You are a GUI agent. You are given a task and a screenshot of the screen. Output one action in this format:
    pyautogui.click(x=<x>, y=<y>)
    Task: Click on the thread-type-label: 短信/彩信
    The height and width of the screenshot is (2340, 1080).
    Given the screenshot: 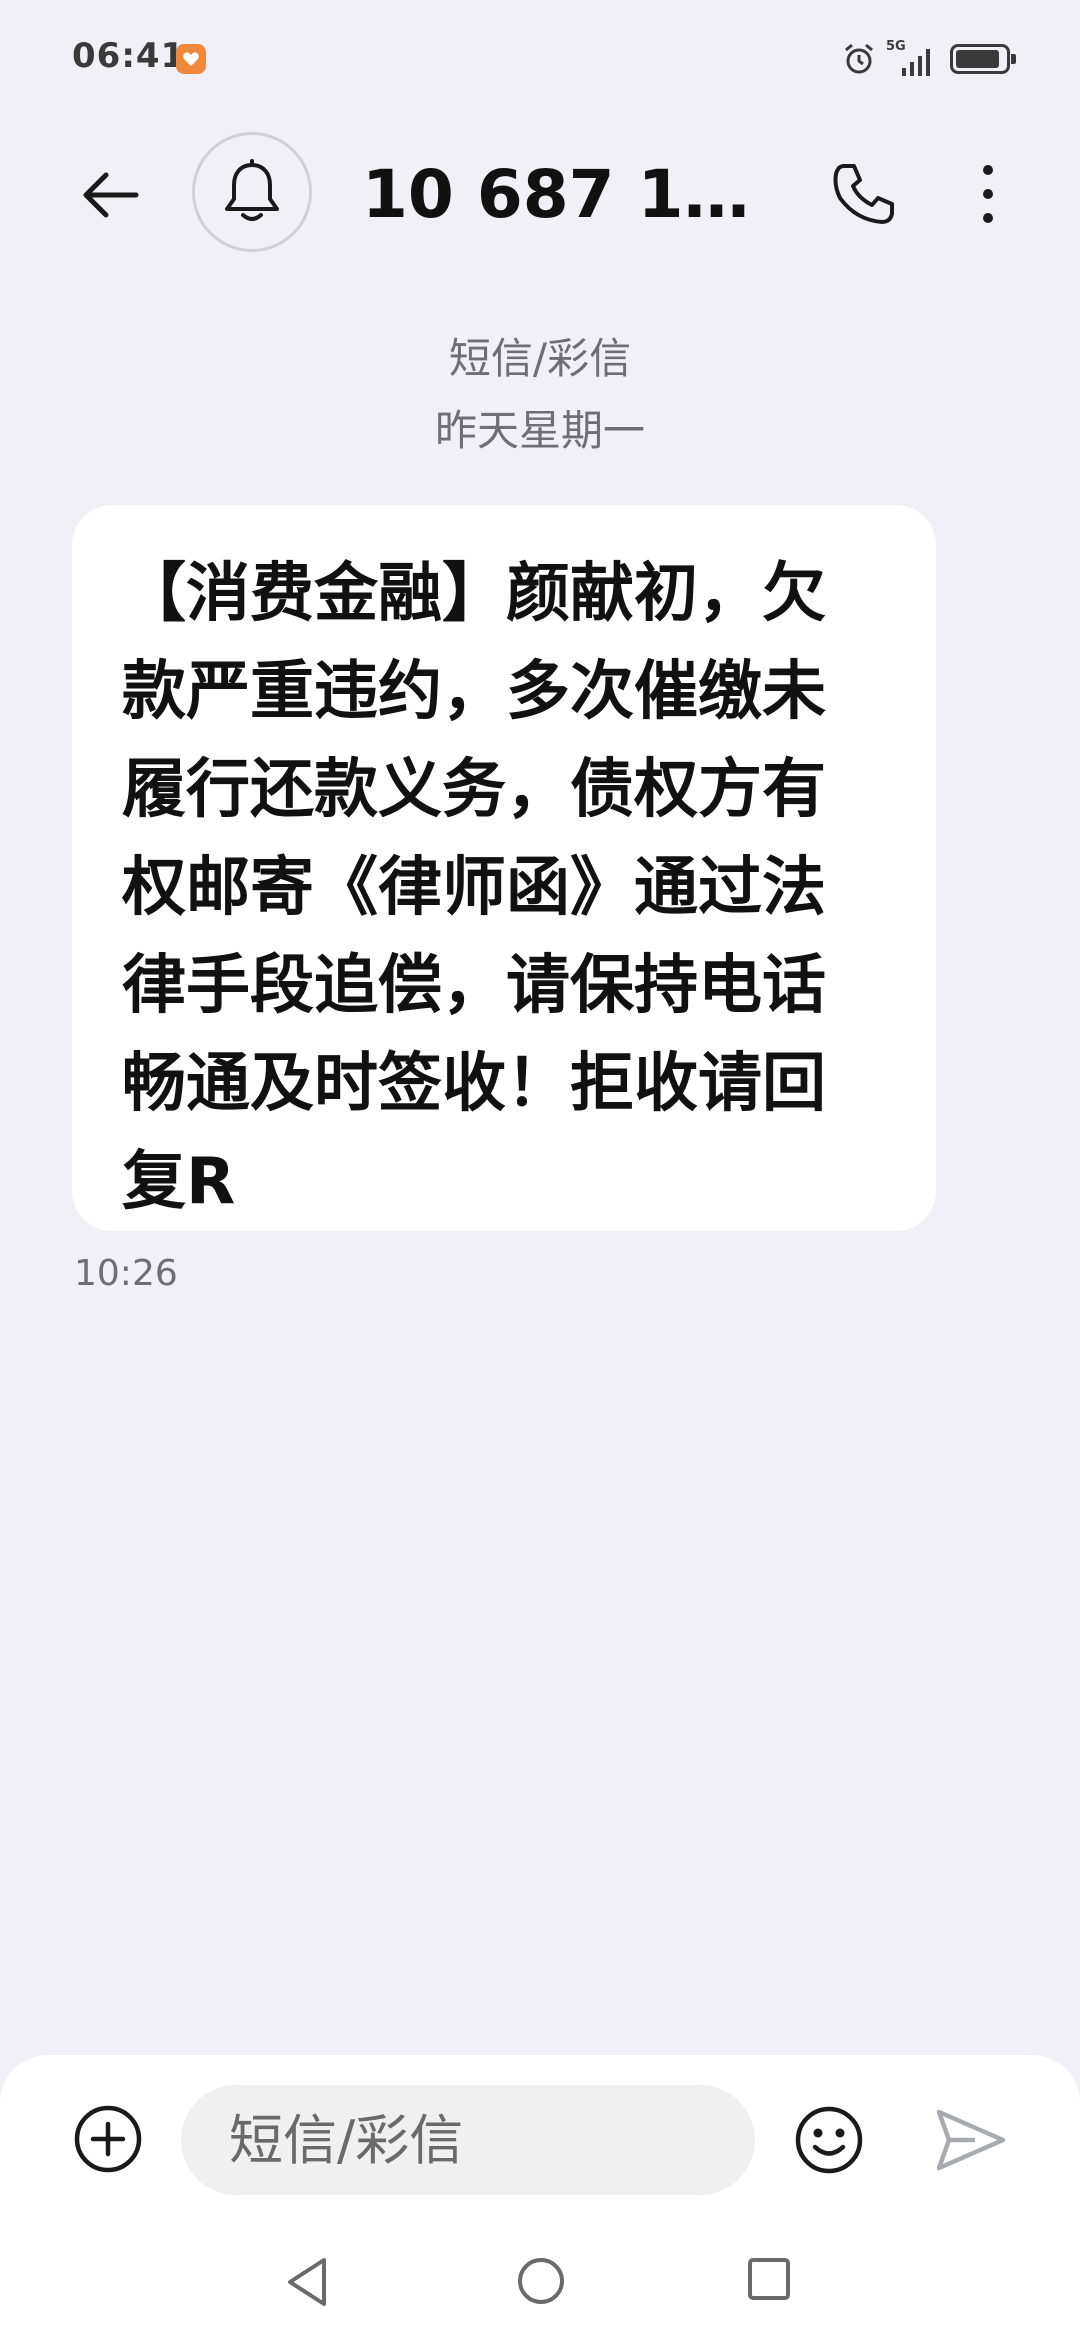 What is the action you would take?
    pyautogui.click(x=540, y=358)
    